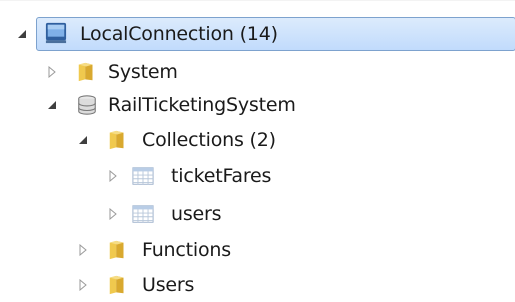  Describe the element at coordinates (179, 34) in the screenshot. I see `tree-node-label: LocalConnection (14)` at that location.